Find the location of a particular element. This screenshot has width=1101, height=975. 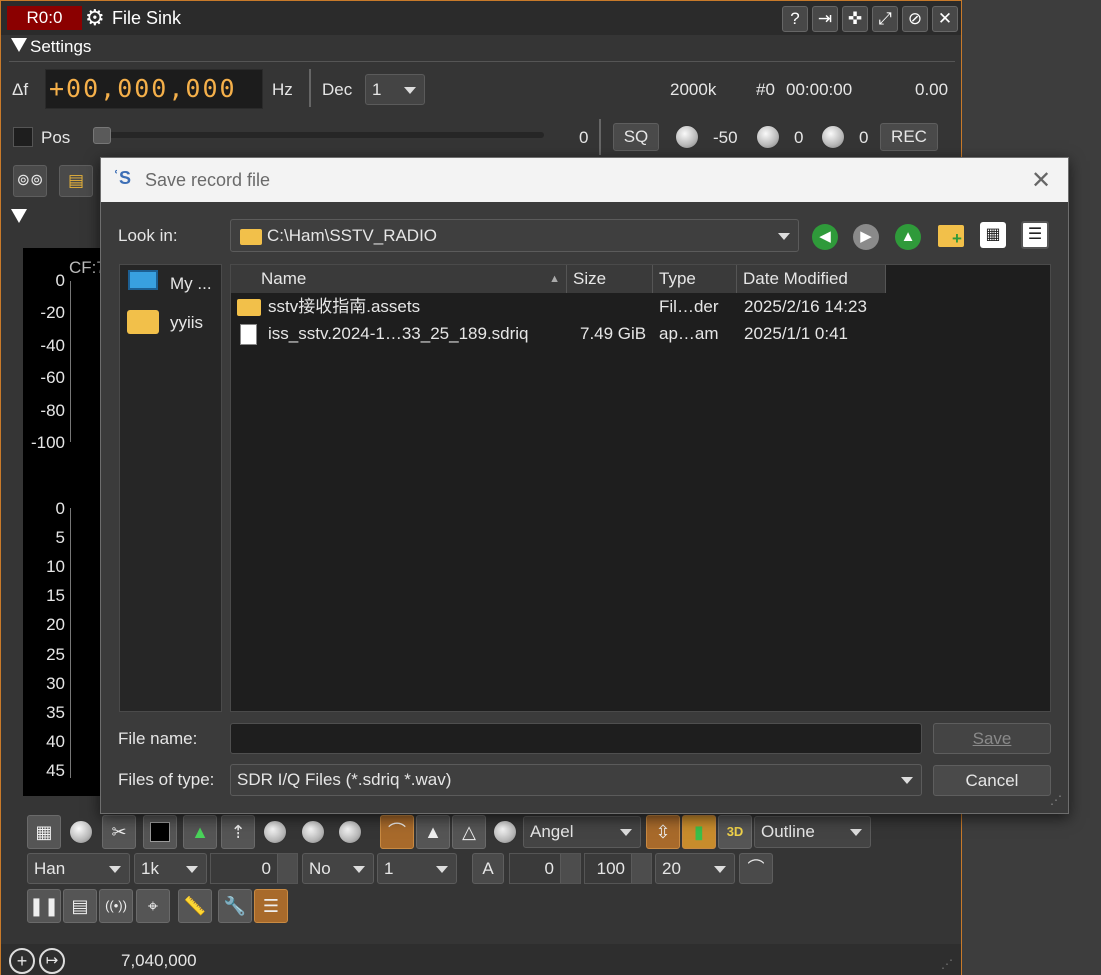

fps-select: 20 is located at coordinates (695, 868).